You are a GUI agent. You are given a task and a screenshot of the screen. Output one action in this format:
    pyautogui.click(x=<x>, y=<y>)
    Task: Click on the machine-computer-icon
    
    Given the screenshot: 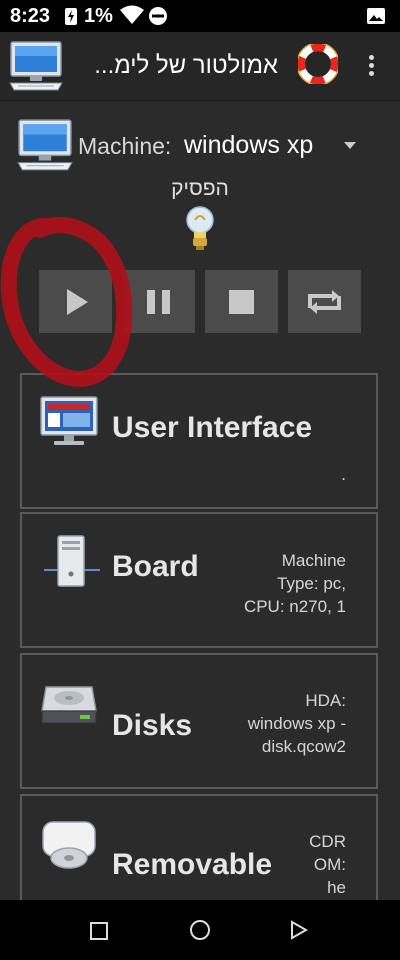 What is the action you would take?
    pyautogui.click(x=45, y=147)
    